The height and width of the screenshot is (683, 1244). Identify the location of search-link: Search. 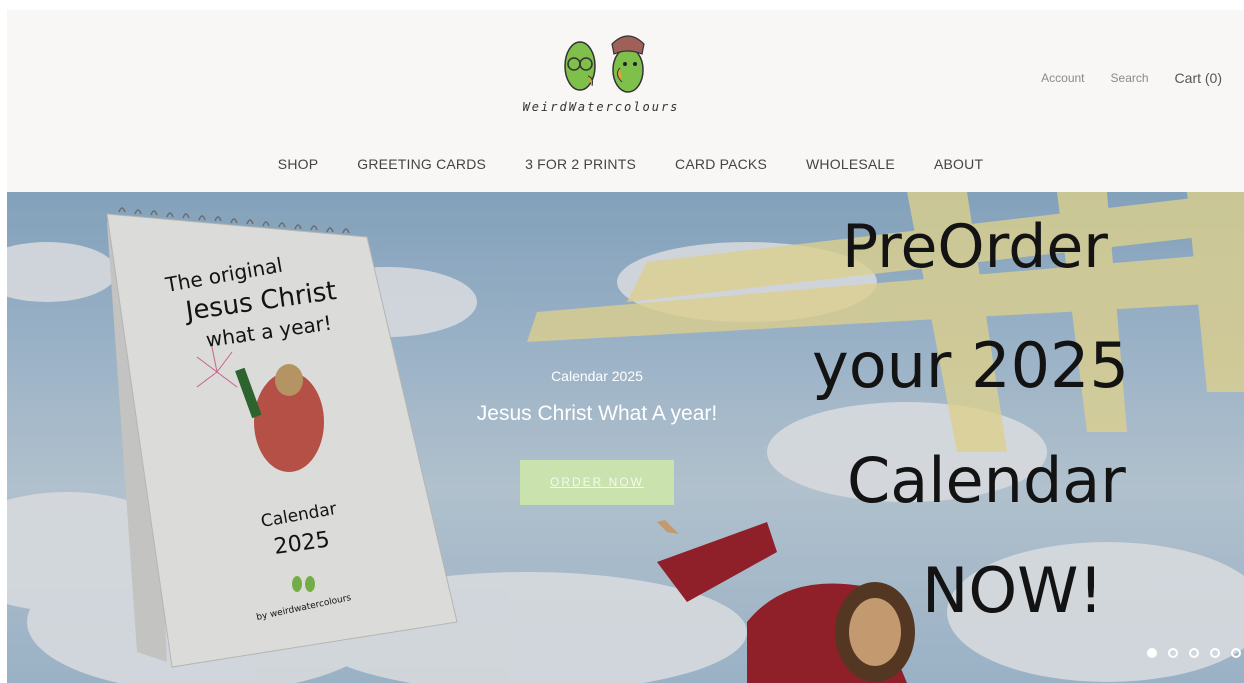
(1130, 78).